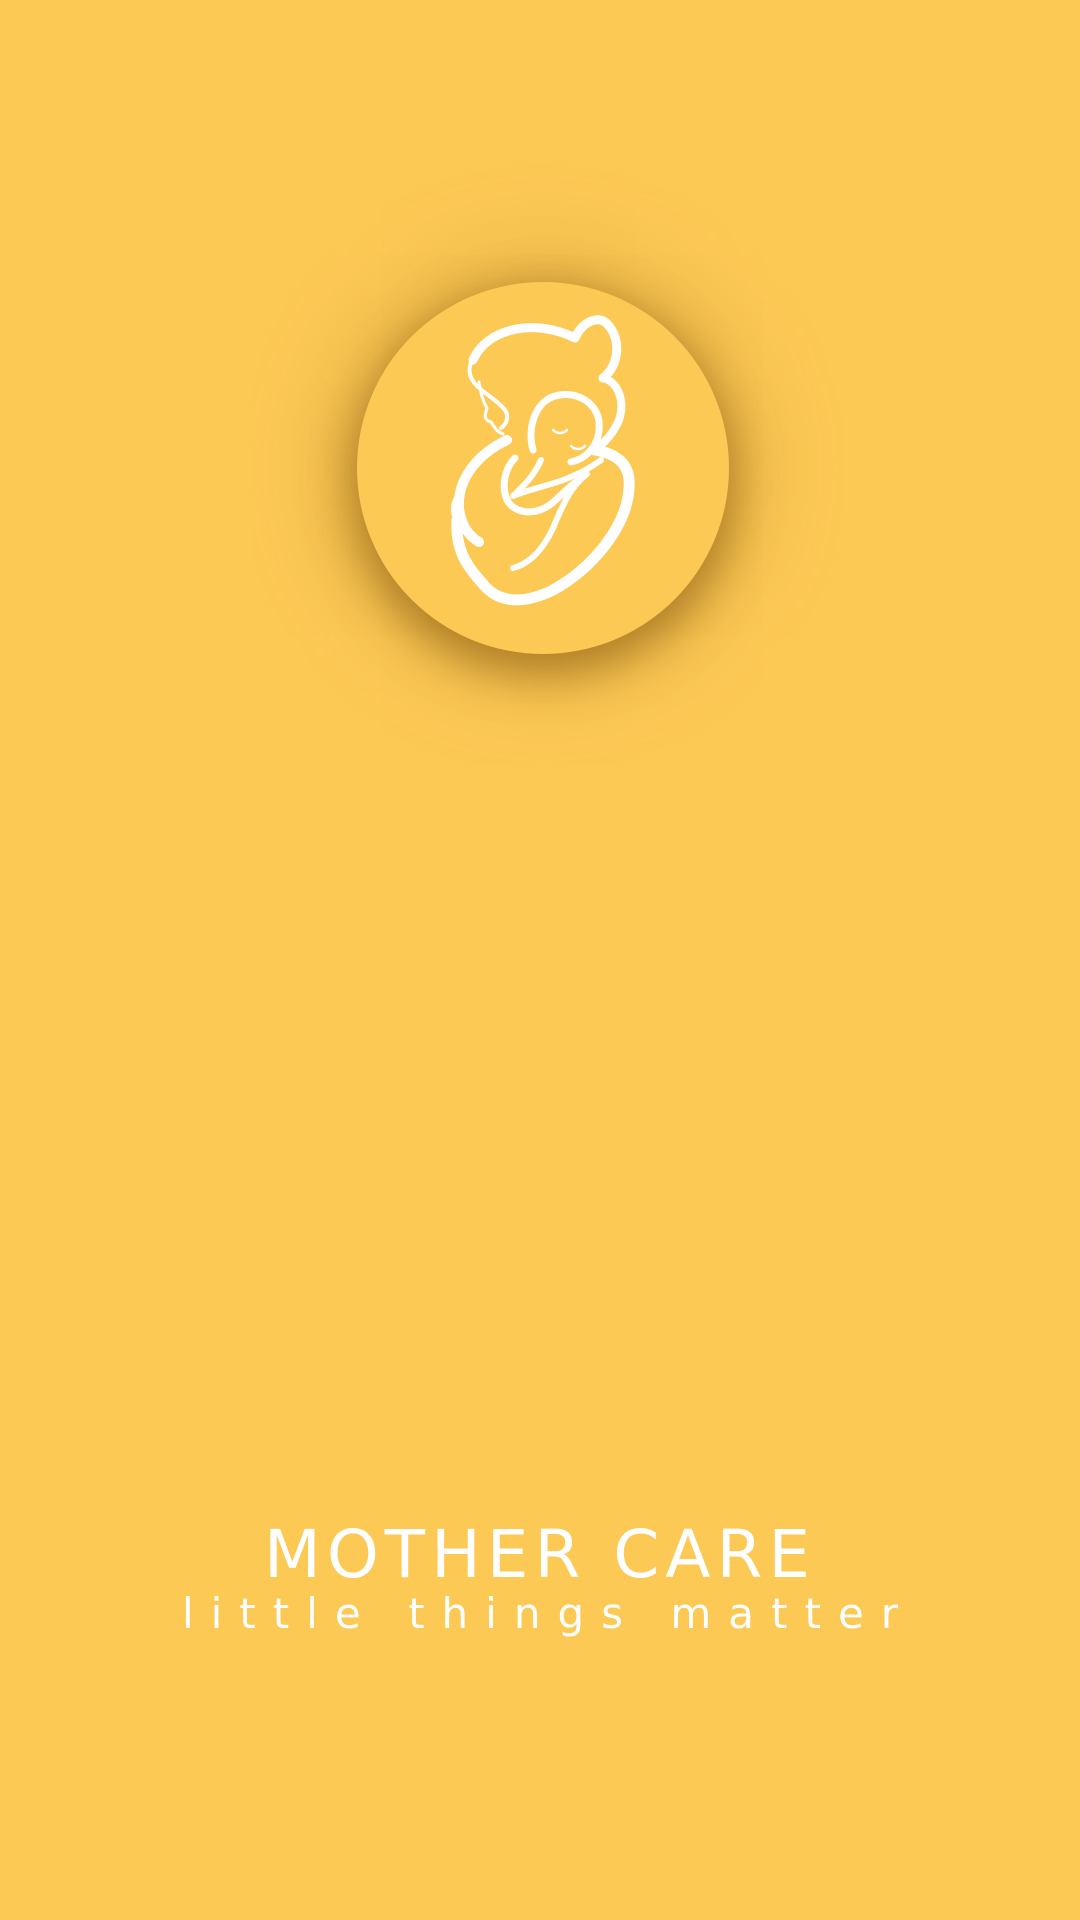 This screenshot has width=1080, height=1920. I want to click on logo-badge, so click(543, 468).